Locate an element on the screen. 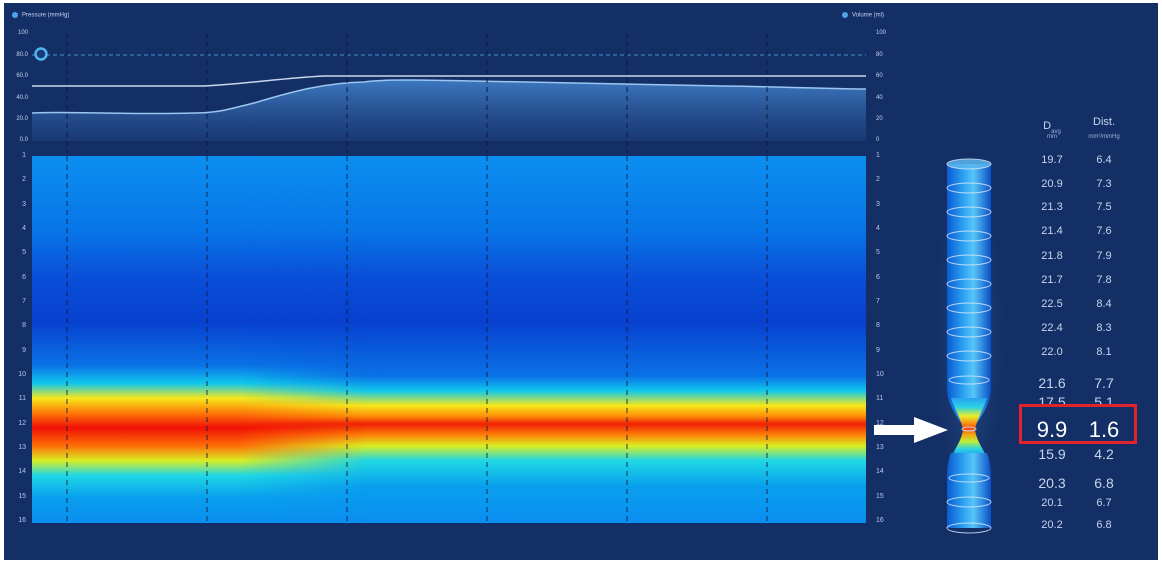 This screenshot has height=568, width=1162. pressure-tick-60: 60.0 is located at coordinates (22, 76).